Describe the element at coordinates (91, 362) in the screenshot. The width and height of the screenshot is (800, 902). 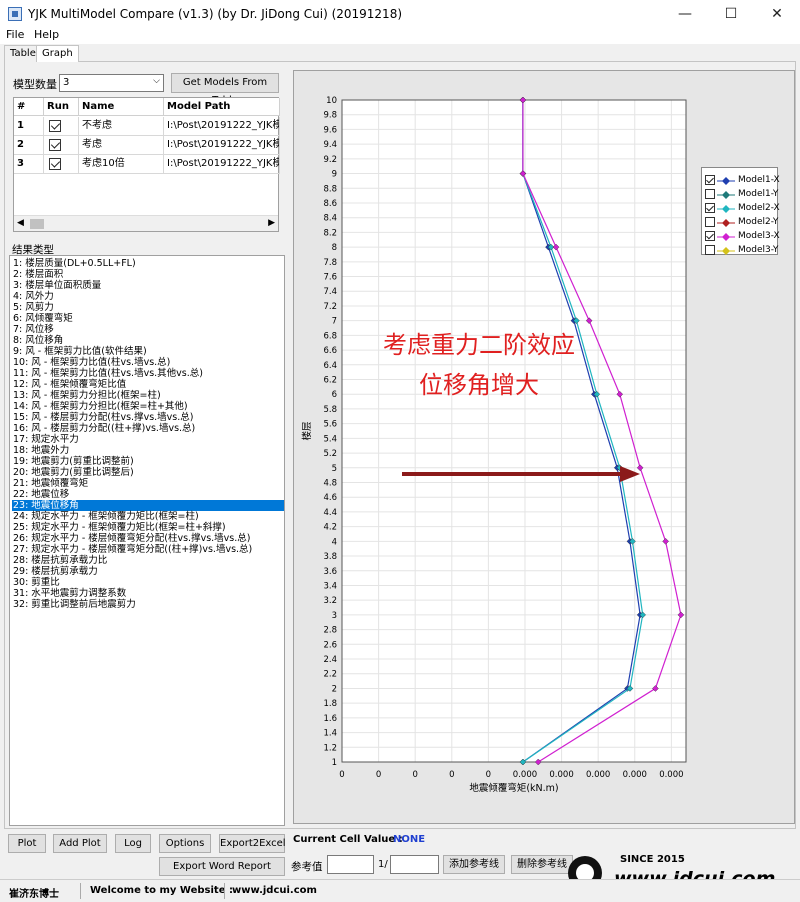
I see `result-type-item: 10: 风 - 框架剪力比值(柱vs.墙vs.总)` at that location.